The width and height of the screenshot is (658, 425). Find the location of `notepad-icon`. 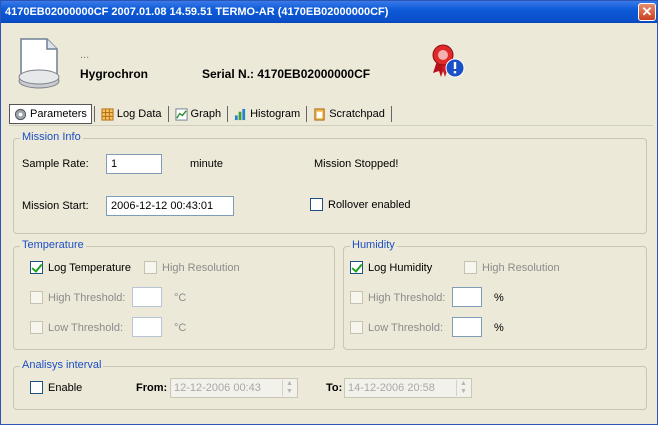

notepad-icon is located at coordinates (319, 114).